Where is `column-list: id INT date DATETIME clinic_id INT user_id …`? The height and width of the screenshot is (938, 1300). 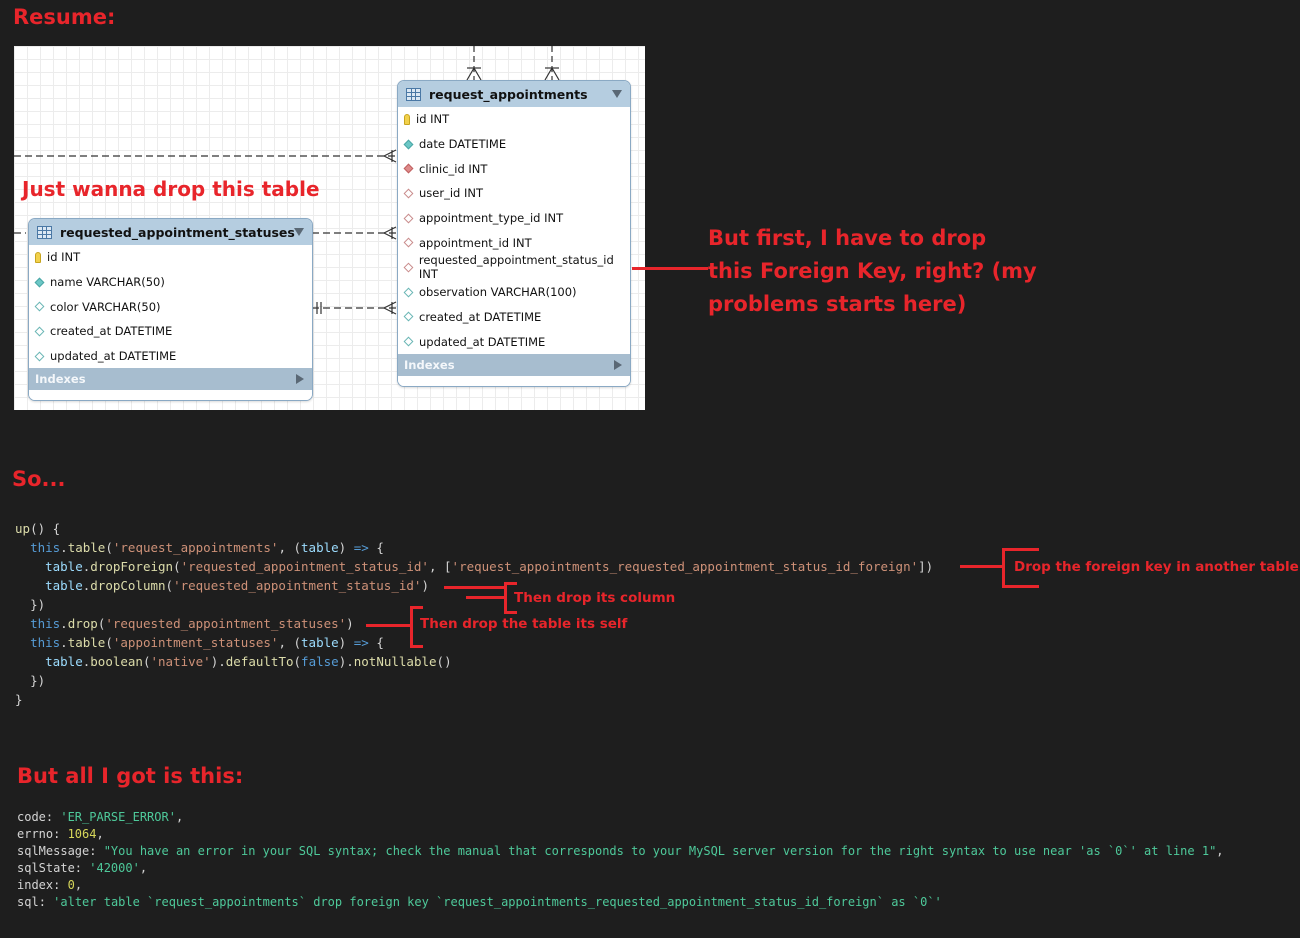
column-list: id INT date DATETIME clinic_id INT user_id … is located at coordinates (514, 230).